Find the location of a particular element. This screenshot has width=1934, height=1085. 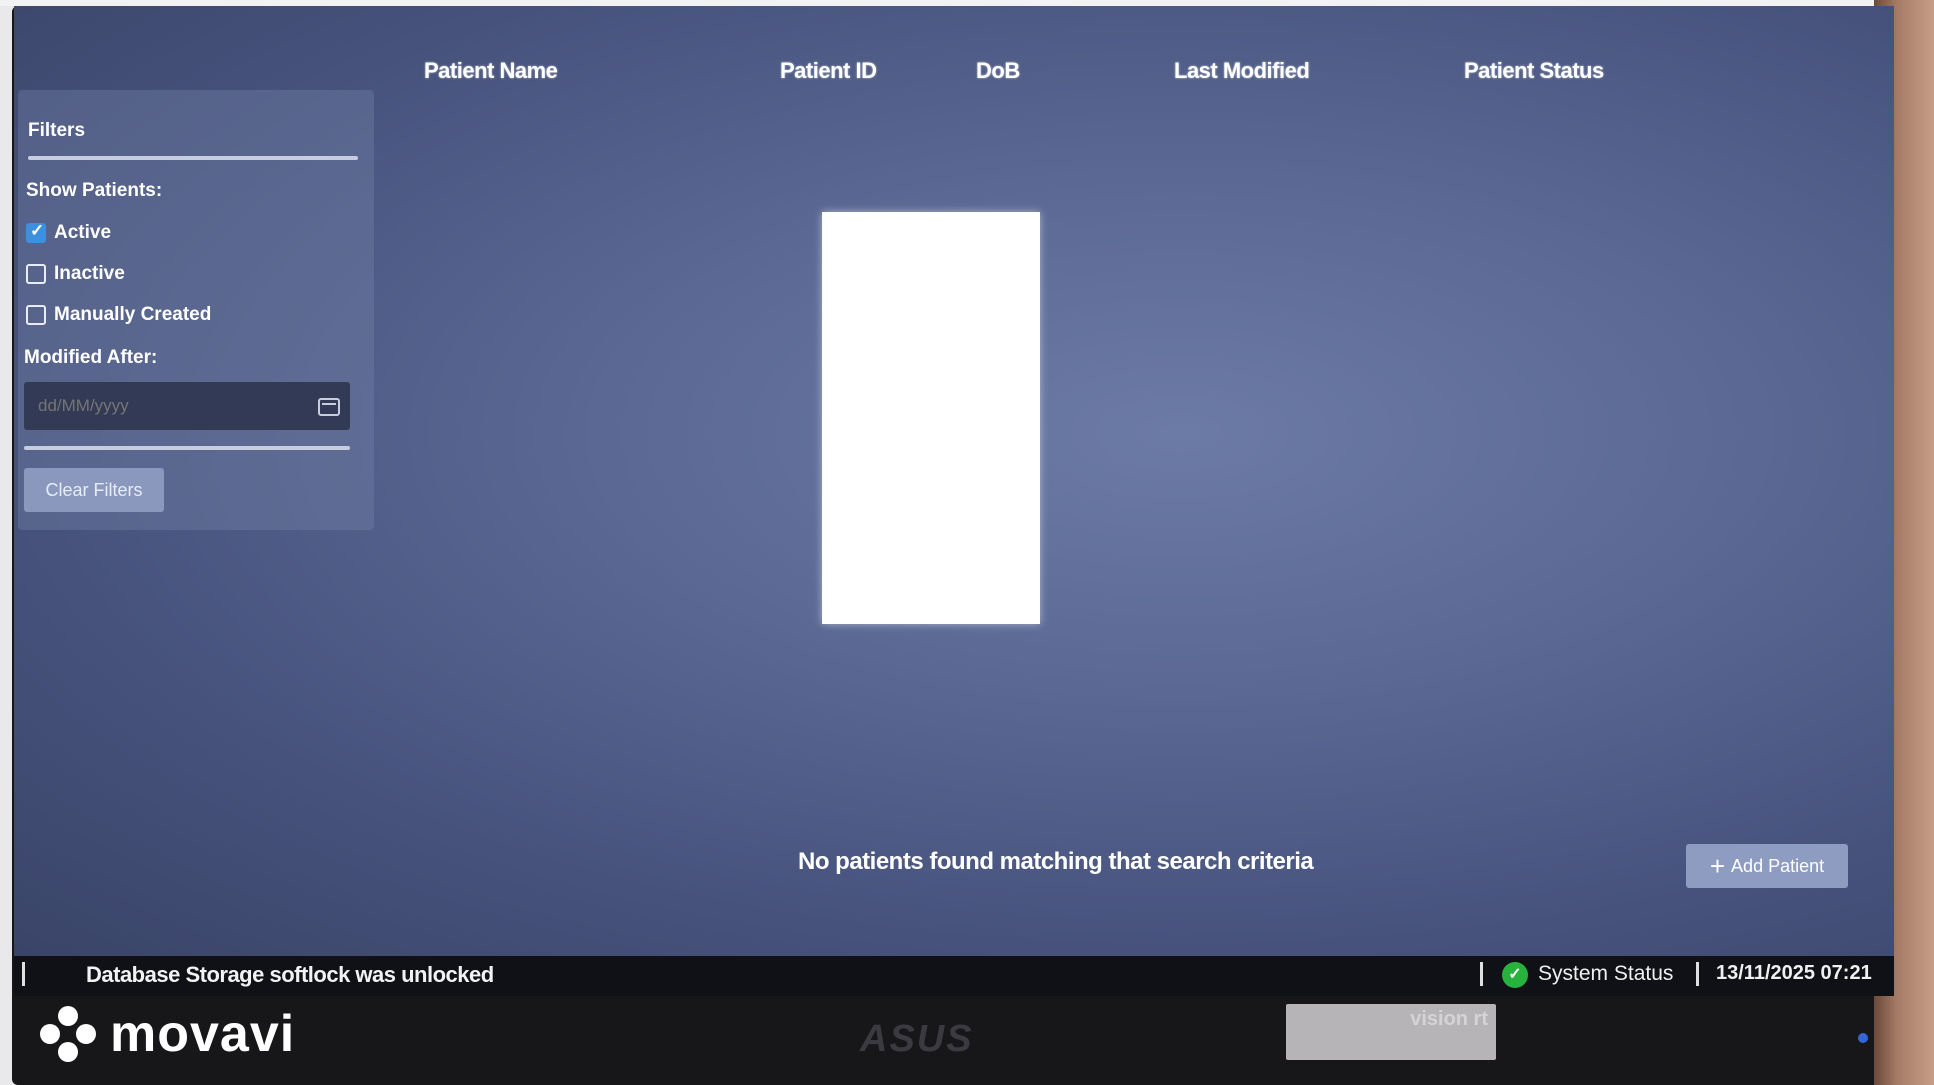

active-label: Active is located at coordinates (82, 233).